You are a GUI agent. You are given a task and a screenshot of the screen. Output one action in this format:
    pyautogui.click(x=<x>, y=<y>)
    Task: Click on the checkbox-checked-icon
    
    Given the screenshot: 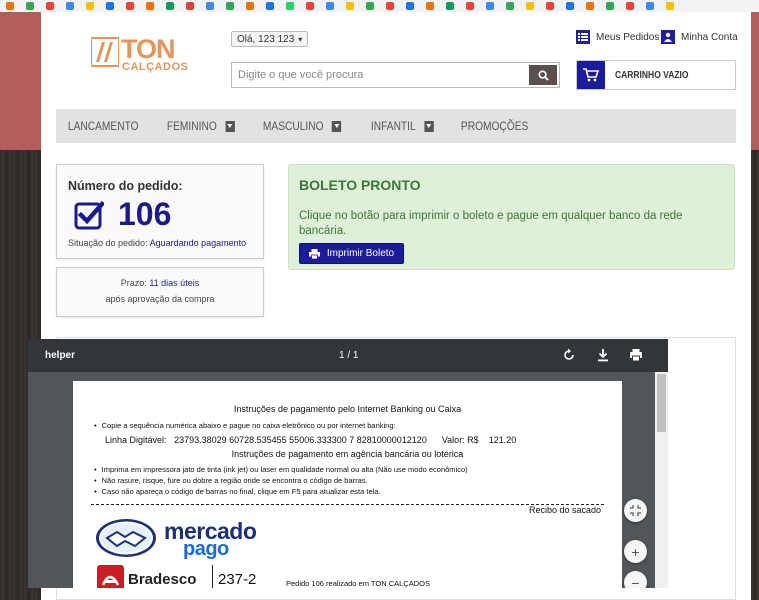 What is the action you would take?
    pyautogui.click(x=89, y=215)
    